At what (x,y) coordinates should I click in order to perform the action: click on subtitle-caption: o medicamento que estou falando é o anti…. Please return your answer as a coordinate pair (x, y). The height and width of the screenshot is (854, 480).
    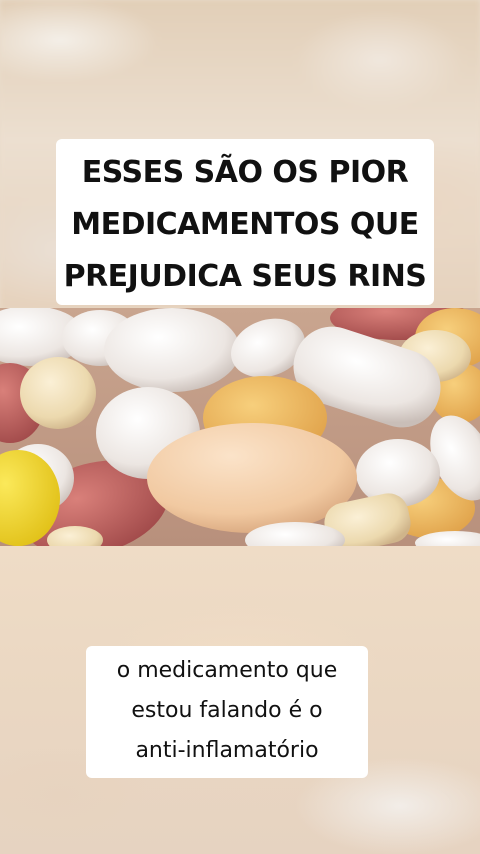
    Looking at the image, I should click on (227, 712).